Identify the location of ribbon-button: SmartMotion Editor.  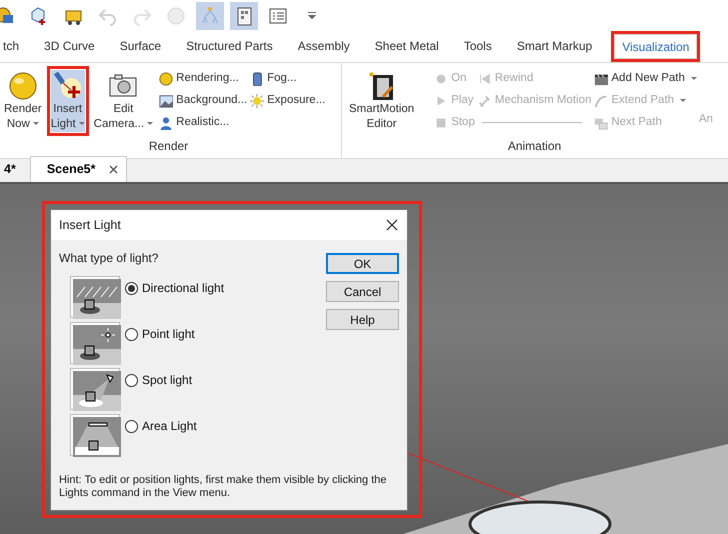
(381, 101).